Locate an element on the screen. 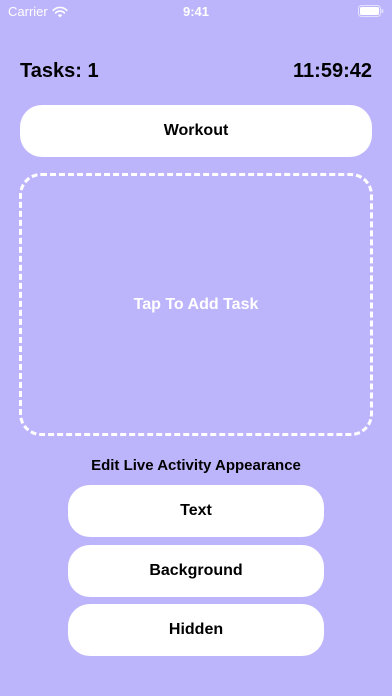 The height and width of the screenshot is (696, 392). workout-button: Workout is located at coordinates (196, 131).